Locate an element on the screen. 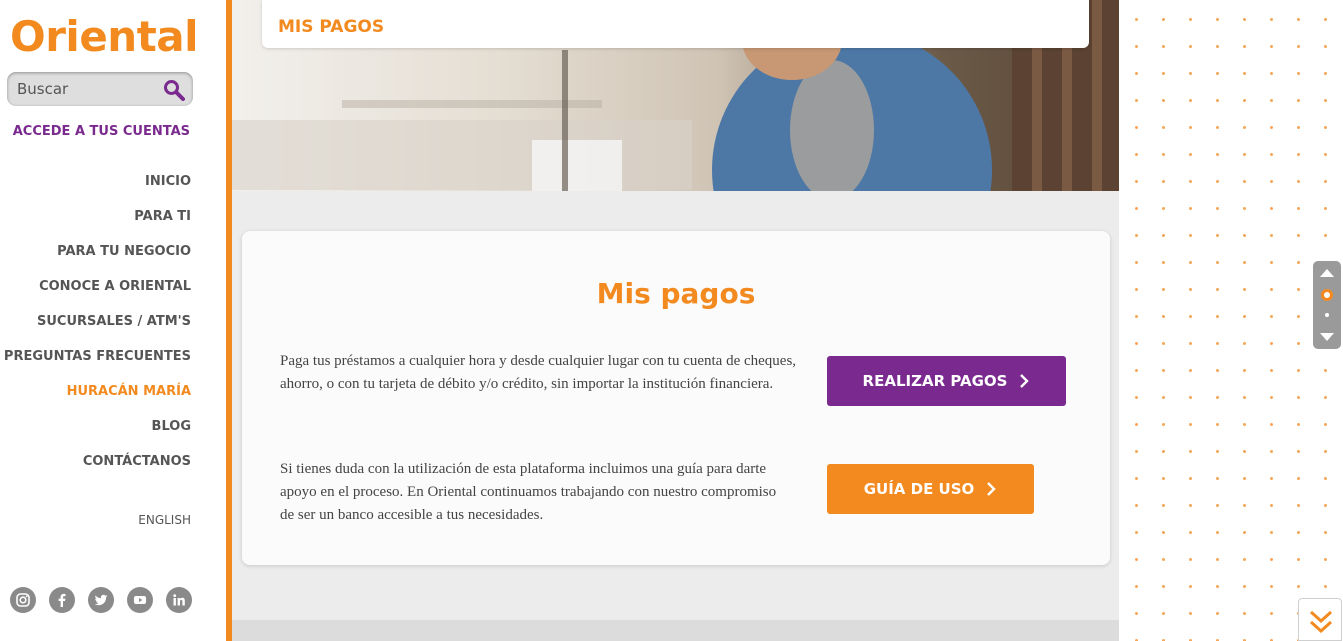 Image resolution: width=1343 pixels, height=641 pixels. nav-item-inicio: INICIO is located at coordinates (95, 190).